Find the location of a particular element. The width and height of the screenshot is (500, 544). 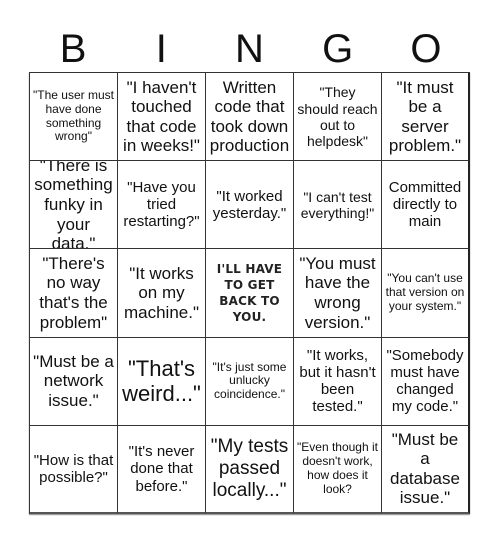

bingo-cell: "It worked yesterday." is located at coordinates (250, 205).